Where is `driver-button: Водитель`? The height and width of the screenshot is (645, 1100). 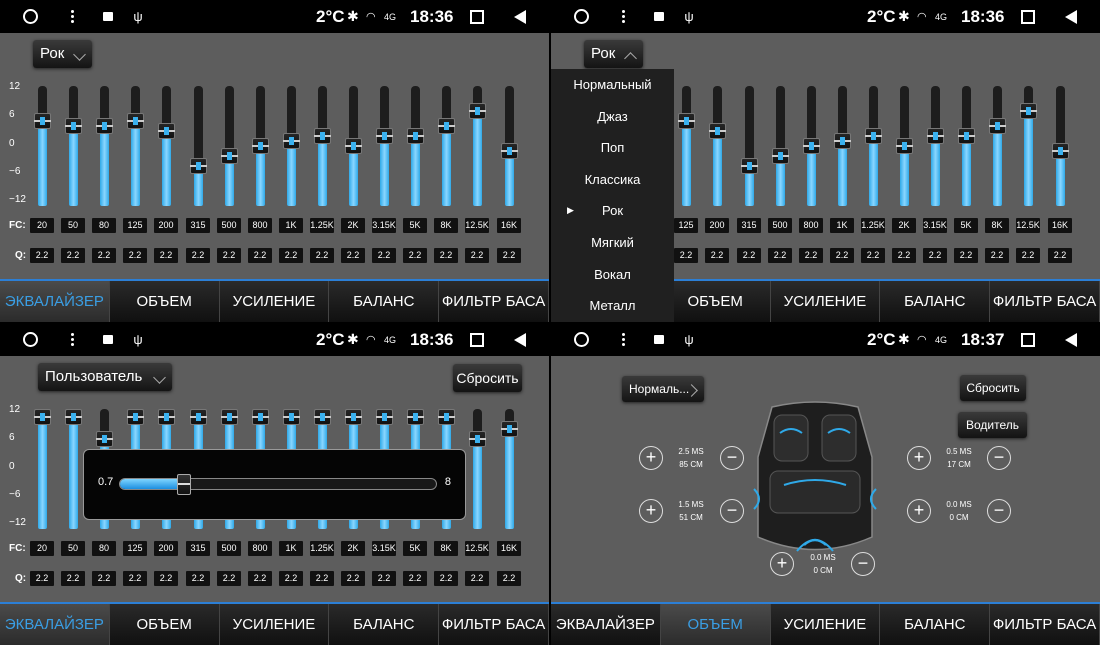 driver-button: Водитель is located at coordinates (992, 425).